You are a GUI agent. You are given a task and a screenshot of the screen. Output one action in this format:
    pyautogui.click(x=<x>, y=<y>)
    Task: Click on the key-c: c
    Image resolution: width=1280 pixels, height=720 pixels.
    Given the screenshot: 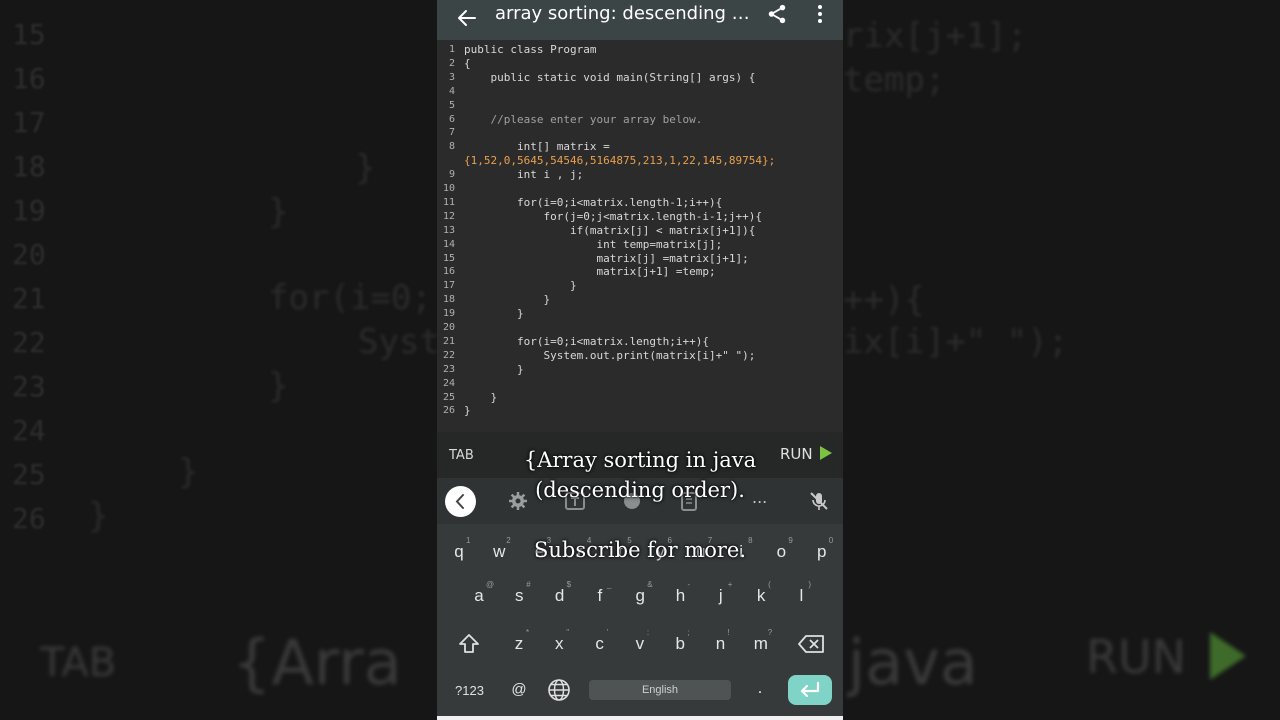 What is the action you would take?
    pyautogui.click(x=600, y=644)
    